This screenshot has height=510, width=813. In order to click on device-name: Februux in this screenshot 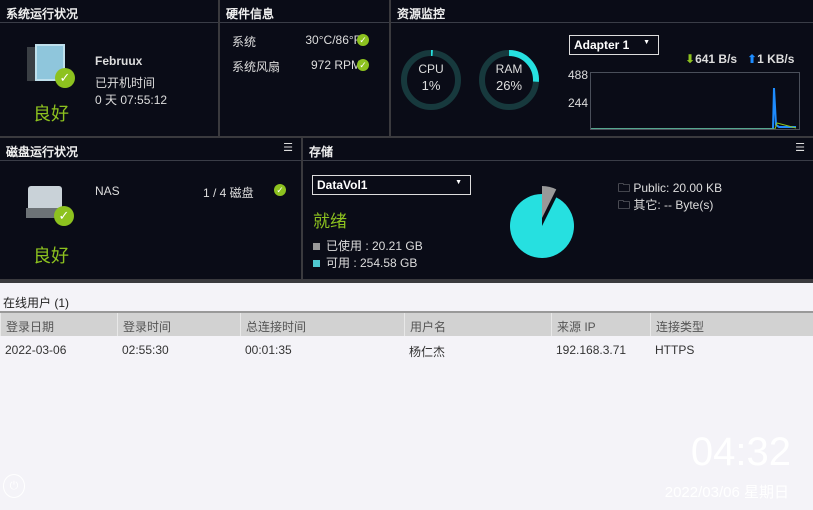, I will do `click(119, 61)`.